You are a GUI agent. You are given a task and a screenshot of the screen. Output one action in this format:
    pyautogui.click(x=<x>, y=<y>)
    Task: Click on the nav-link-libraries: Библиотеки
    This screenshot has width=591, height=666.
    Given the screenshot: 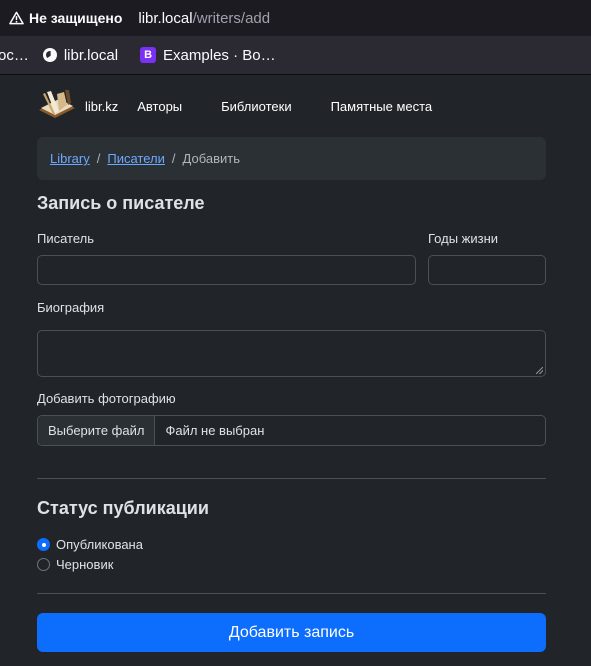 What is the action you would take?
    pyautogui.click(x=256, y=106)
    